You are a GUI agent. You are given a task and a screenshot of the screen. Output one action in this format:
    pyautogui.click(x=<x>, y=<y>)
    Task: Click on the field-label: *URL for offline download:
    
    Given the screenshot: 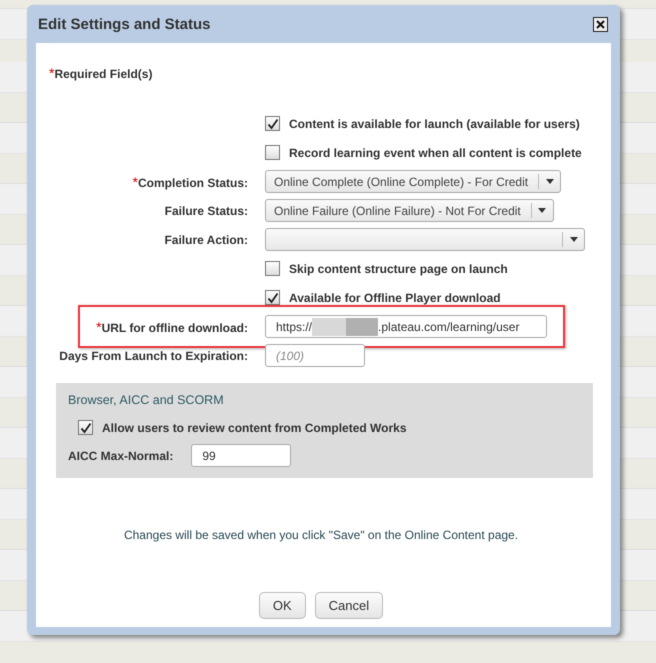 What is the action you would take?
    pyautogui.click(x=171, y=326)
    